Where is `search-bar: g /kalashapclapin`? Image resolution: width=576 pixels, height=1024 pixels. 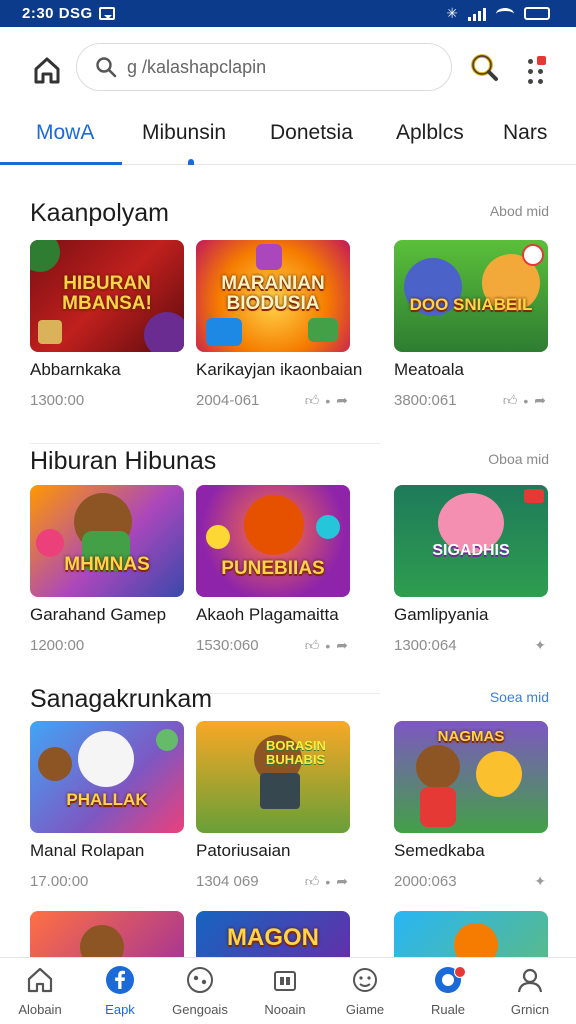
search-bar: g /kalashapclapin is located at coordinates (264, 67).